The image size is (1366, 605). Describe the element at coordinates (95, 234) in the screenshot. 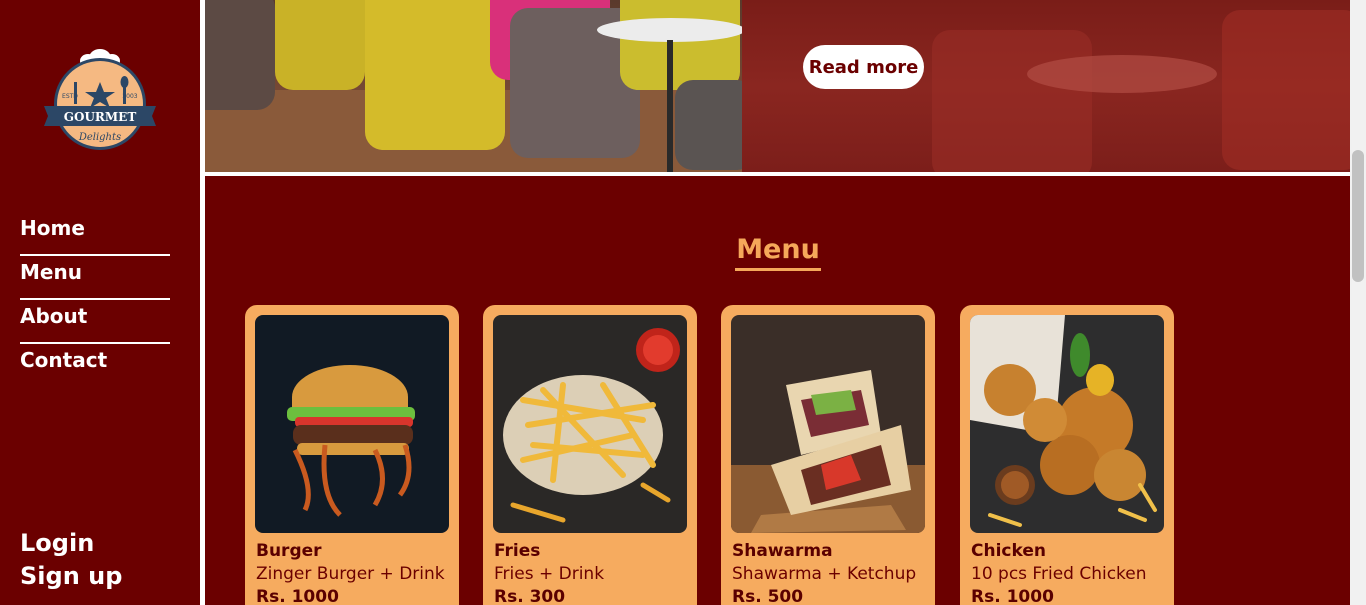

I see `nav-home: Home` at that location.